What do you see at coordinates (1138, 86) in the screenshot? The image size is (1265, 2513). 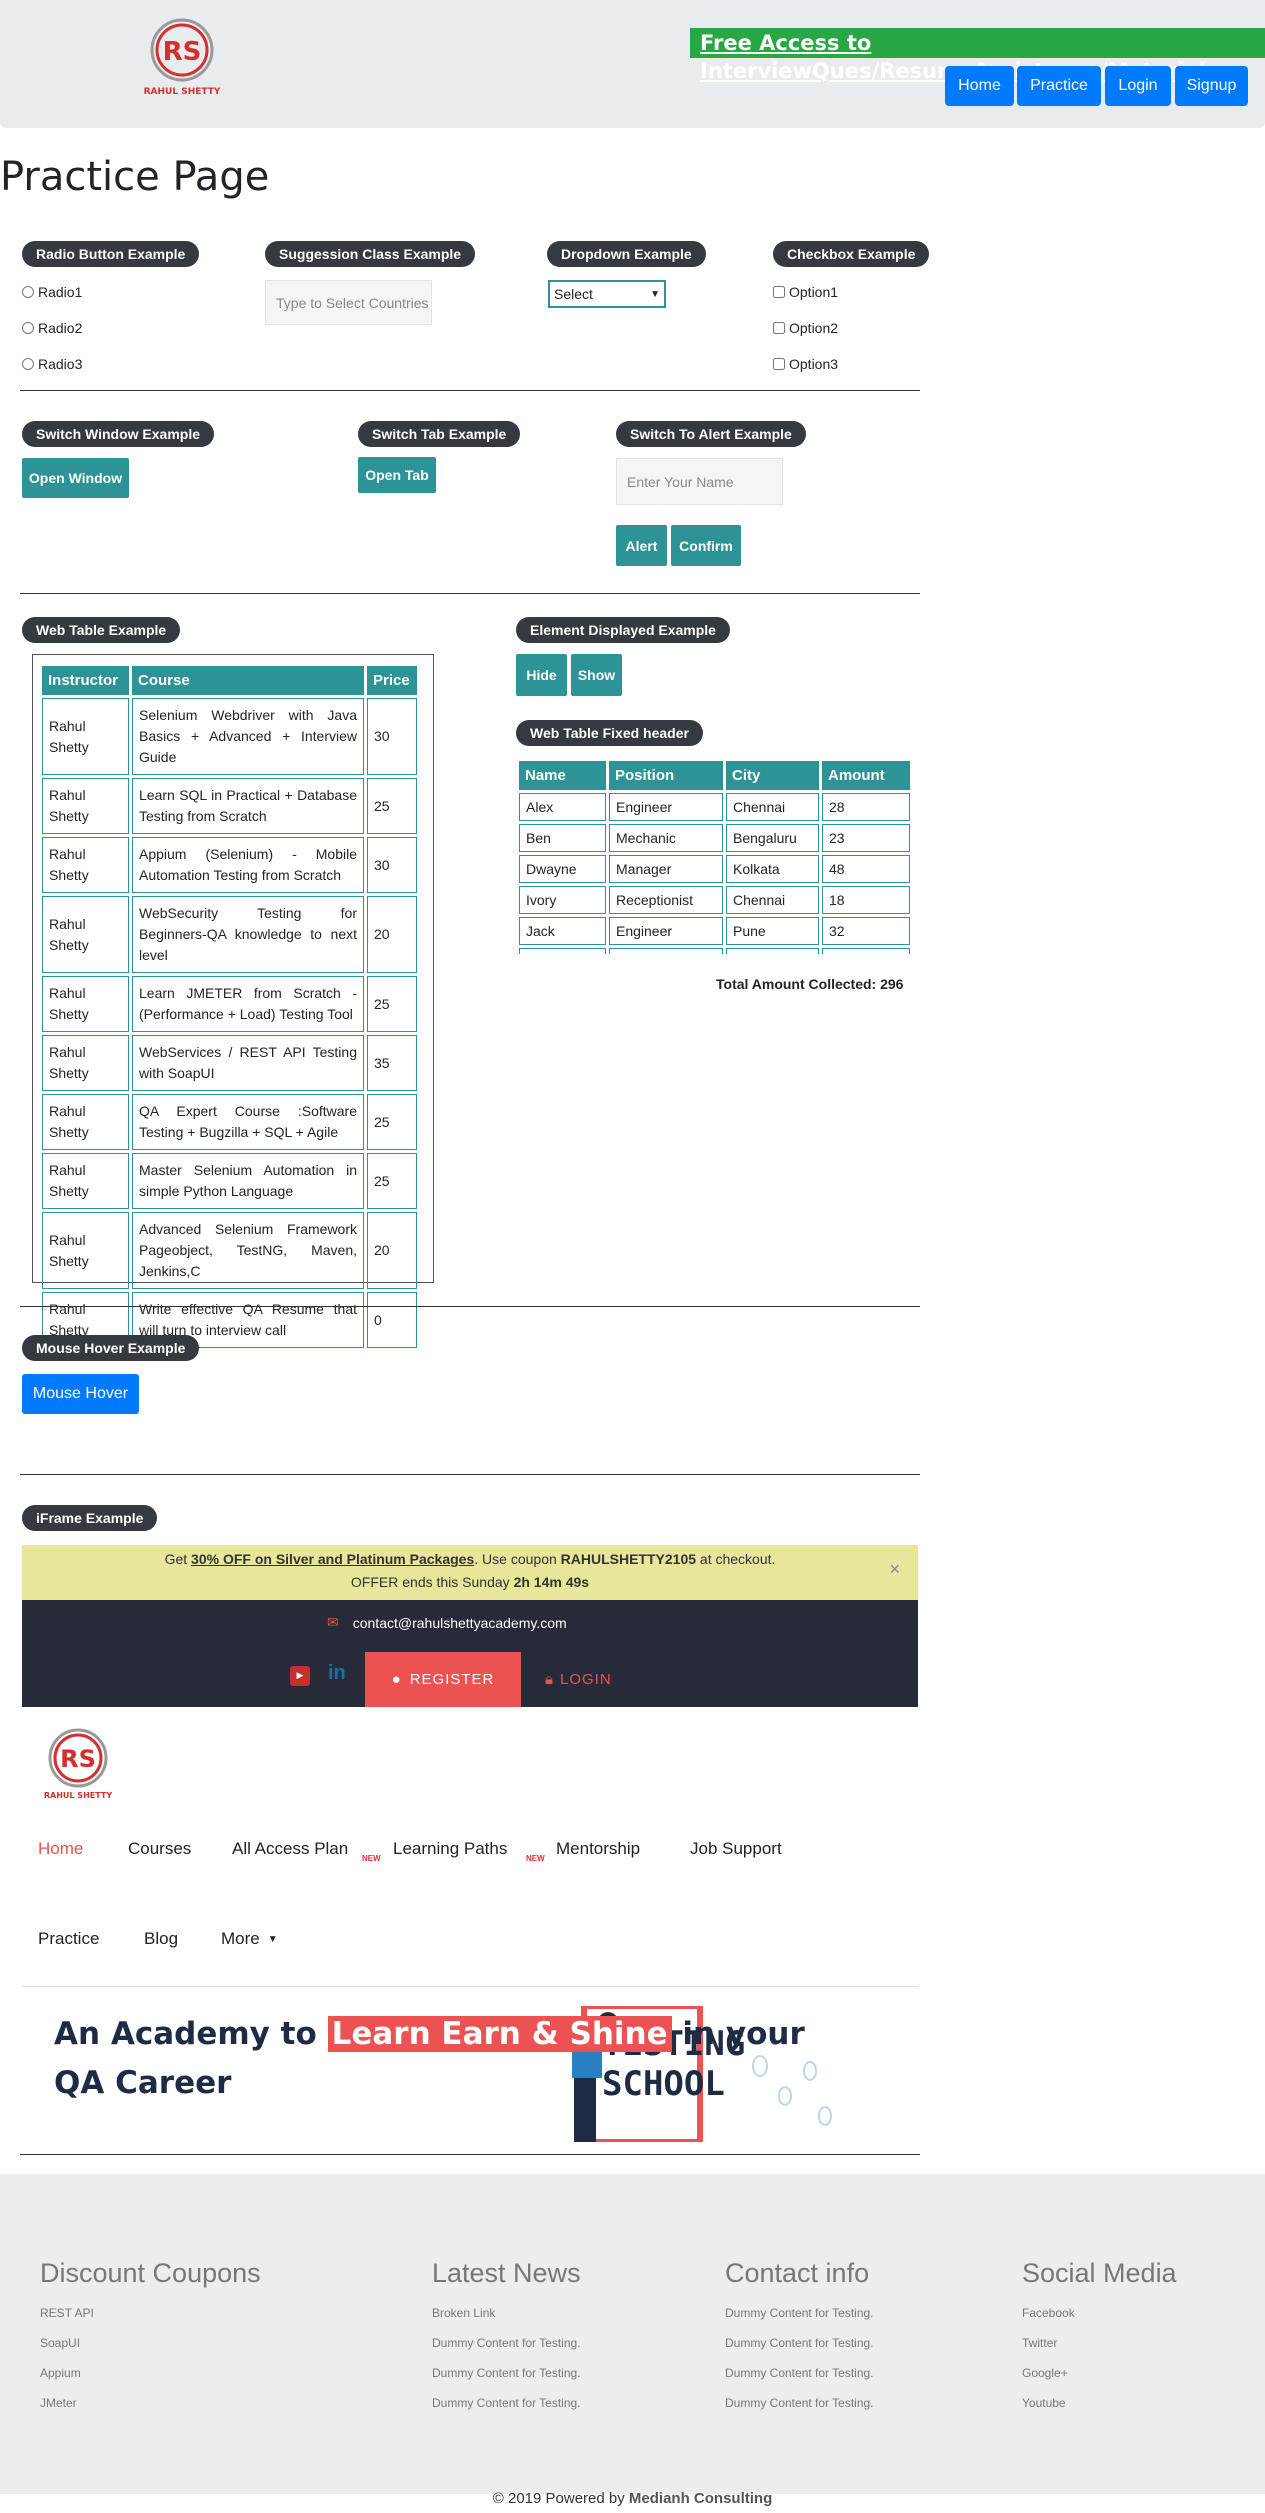 I see `nav-login-button: Login` at bounding box center [1138, 86].